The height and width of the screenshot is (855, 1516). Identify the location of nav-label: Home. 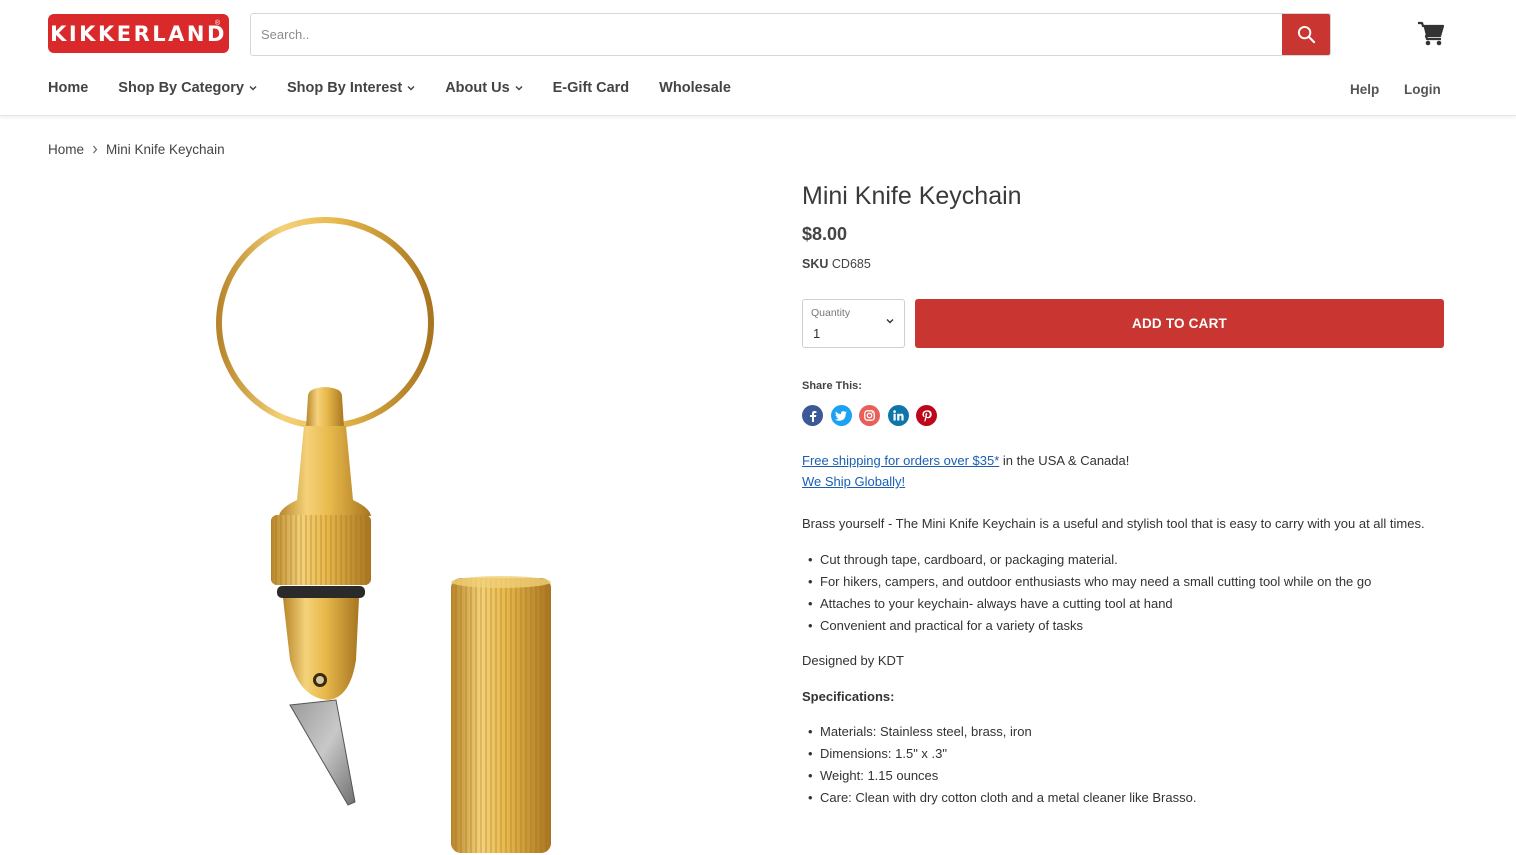
(68, 88).